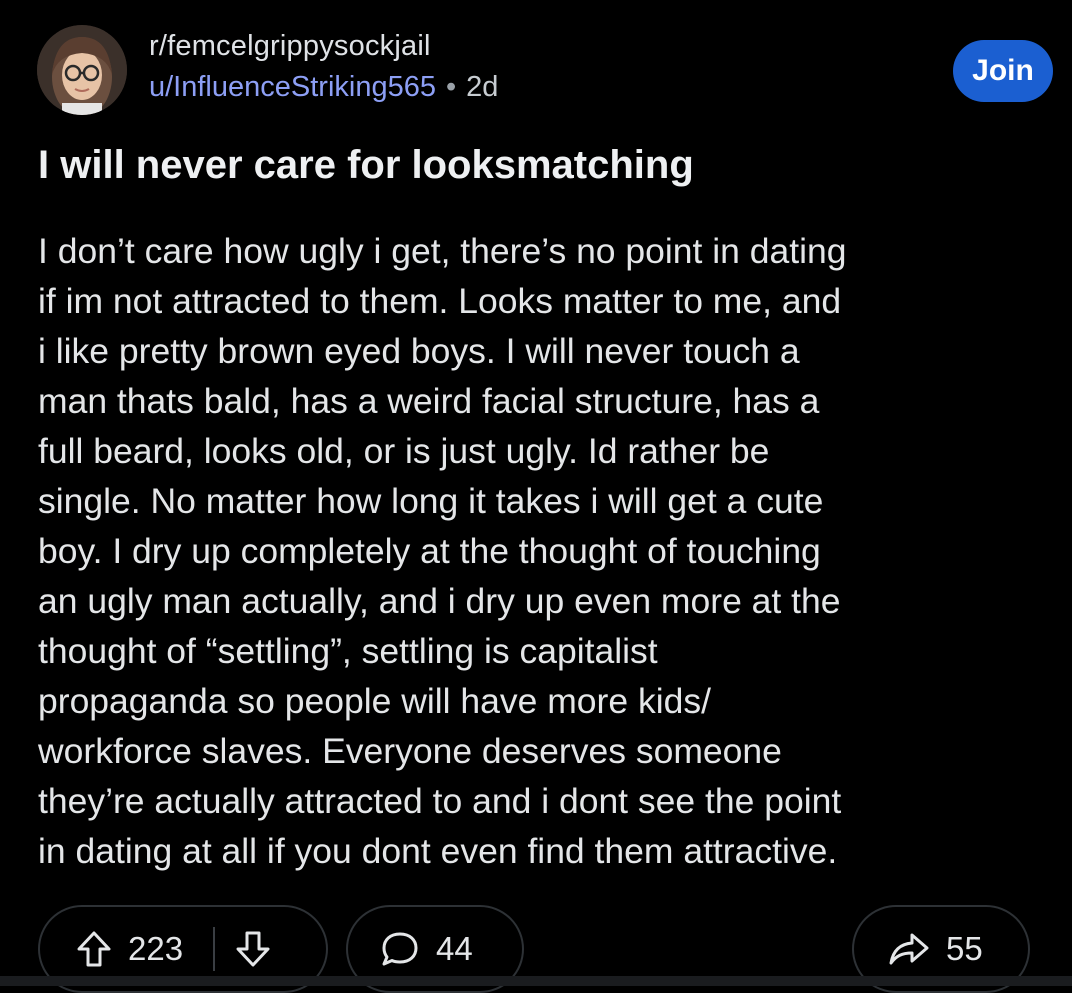  Describe the element at coordinates (964, 948) in the screenshot. I see `share-count: 55` at that location.